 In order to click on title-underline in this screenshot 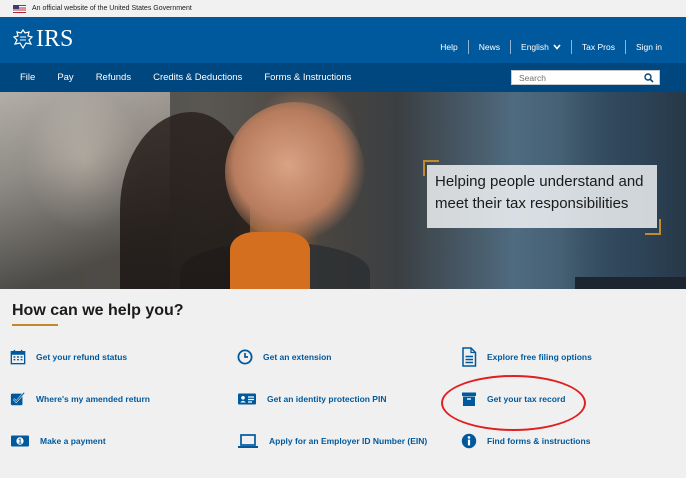, I will do `click(35, 325)`.